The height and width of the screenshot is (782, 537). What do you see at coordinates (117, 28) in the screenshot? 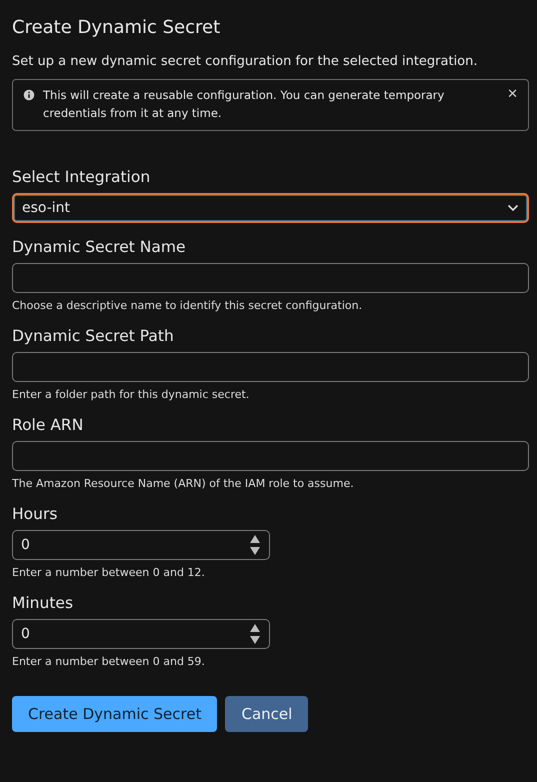
I see `dialog-title: Create Dynamic Secret` at bounding box center [117, 28].